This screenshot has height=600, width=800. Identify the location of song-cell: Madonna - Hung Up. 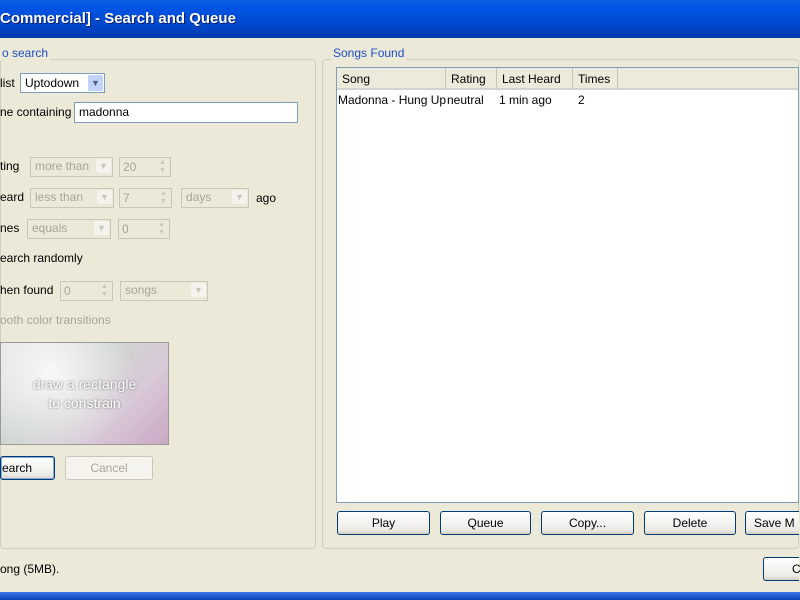
(392, 100).